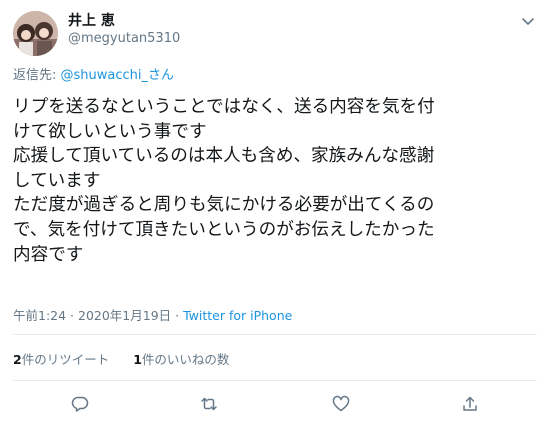  Describe the element at coordinates (110, 131) in the screenshot. I see `tweet-line: けて欲しいという事です` at that location.